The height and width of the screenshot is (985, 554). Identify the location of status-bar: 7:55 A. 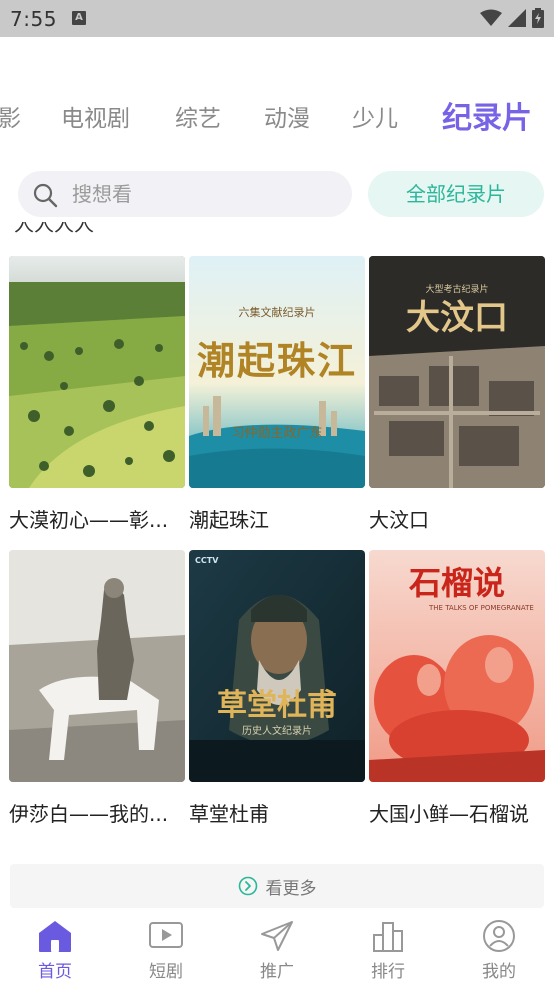
(277, 18).